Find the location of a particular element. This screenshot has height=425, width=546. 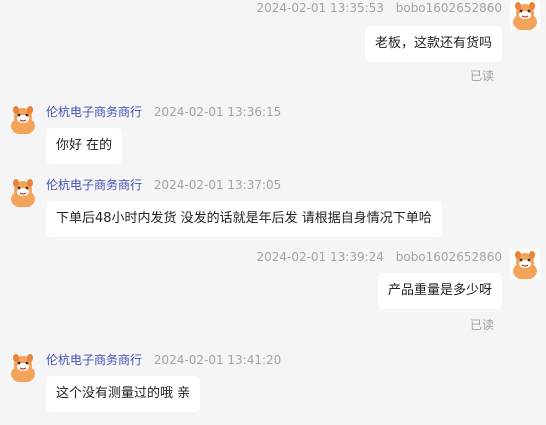

message-timestamp: 2024-02-01 13:39:24 is located at coordinates (320, 257).